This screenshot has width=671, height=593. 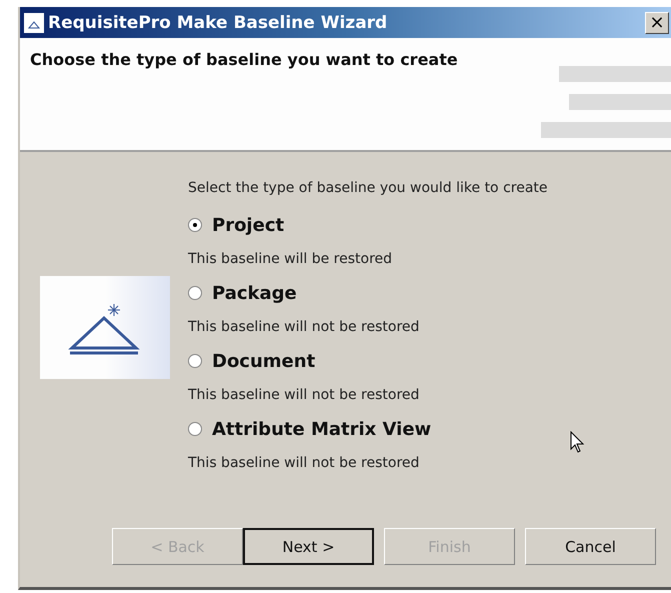 What do you see at coordinates (368, 429) in the screenshot?
I see `baseline-radio-option: Attribute Matrix View` at bounding box center [368, 429].